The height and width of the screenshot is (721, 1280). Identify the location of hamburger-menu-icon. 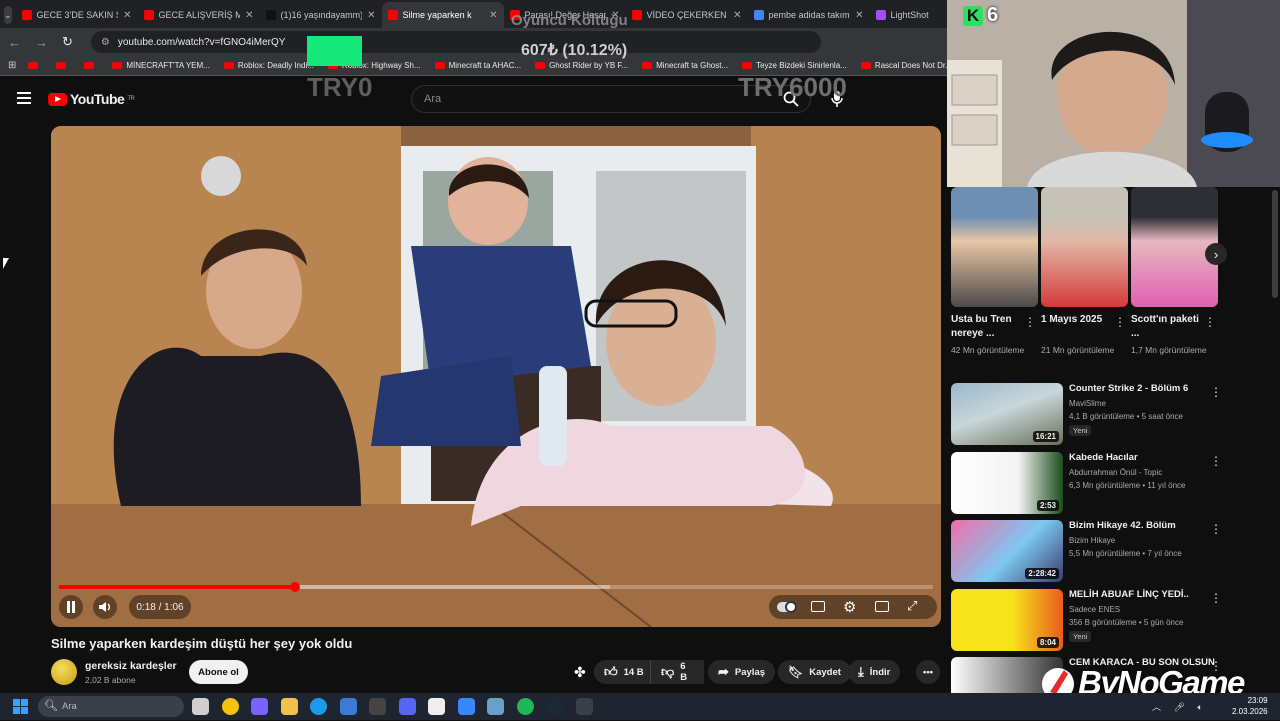
(24, 99).